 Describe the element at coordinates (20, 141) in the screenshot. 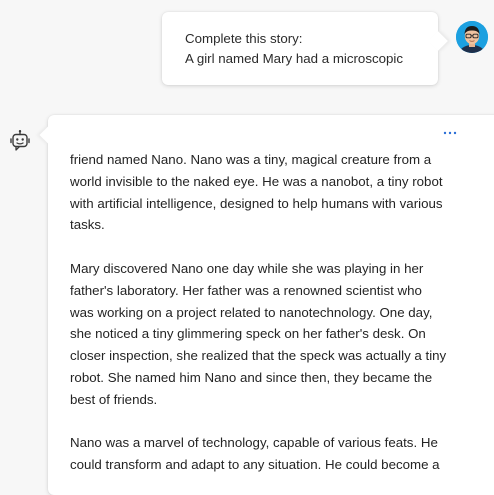

I see `bot-icon` at that location.